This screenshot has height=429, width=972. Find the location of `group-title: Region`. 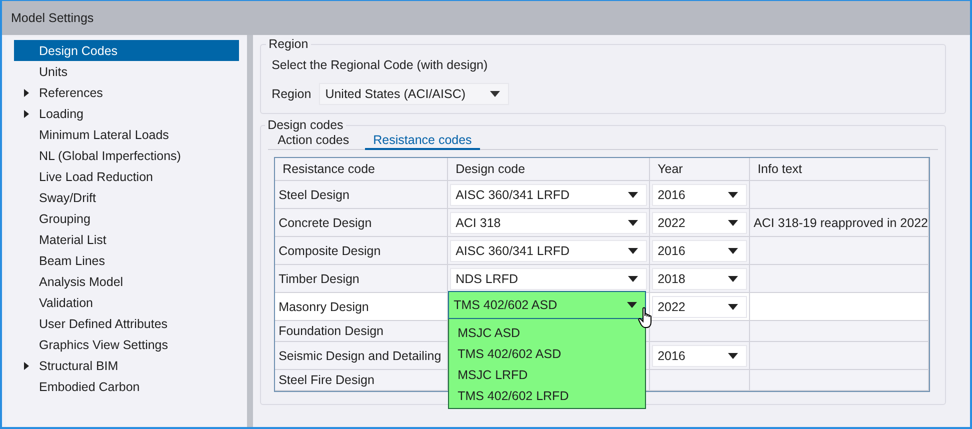

group-title: Region is located at coordinates (289, 44).